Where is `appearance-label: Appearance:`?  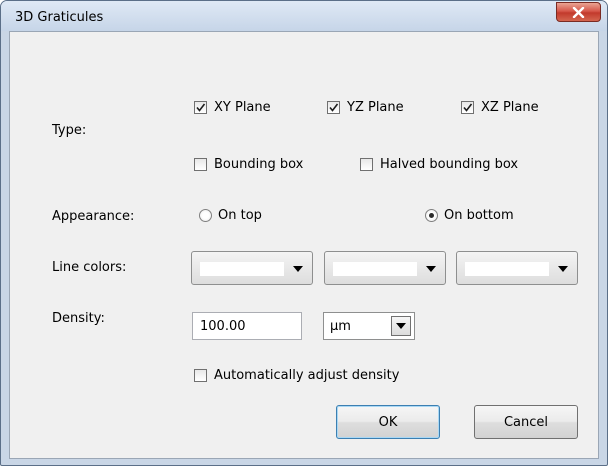
appearance-label: Appearance: is located at coordinates (93, 216).